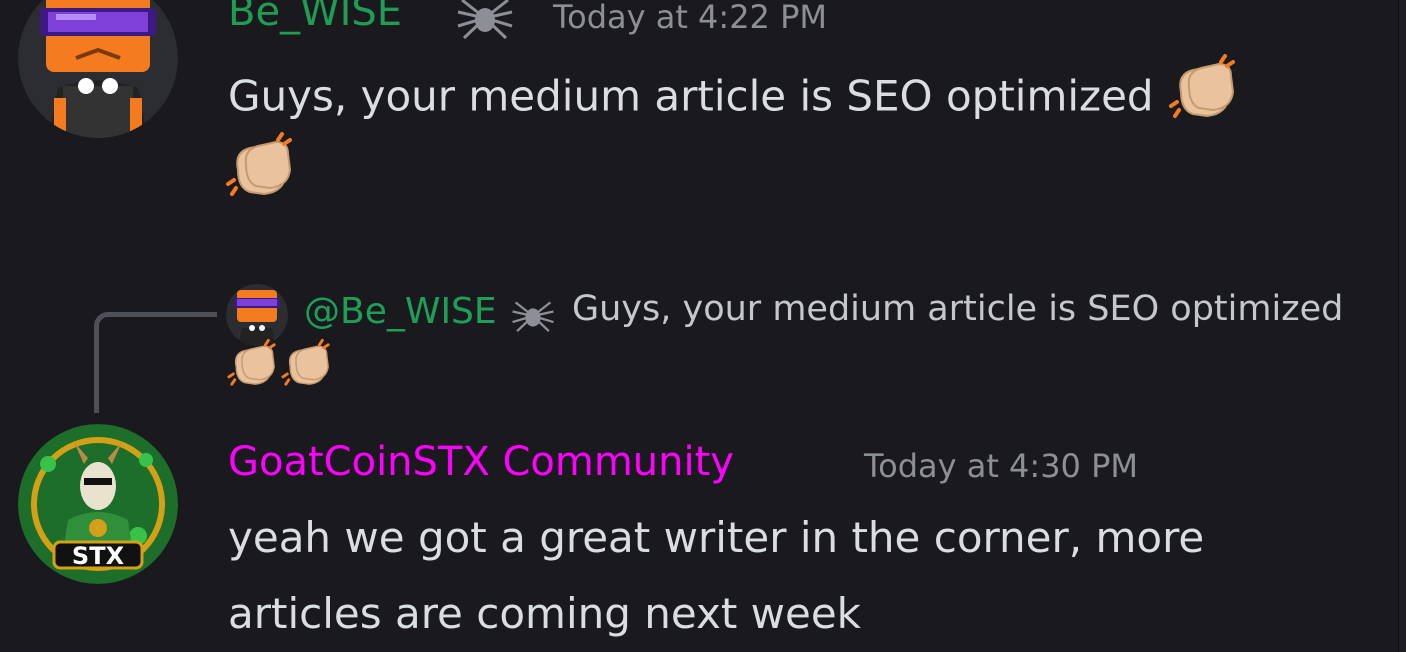 The height and width of the screenshot is (652, 1406). Describe the element at coordinates (481, 462) in the screenshot. I see `message-author: GoatCoinSTX Community` at that location.